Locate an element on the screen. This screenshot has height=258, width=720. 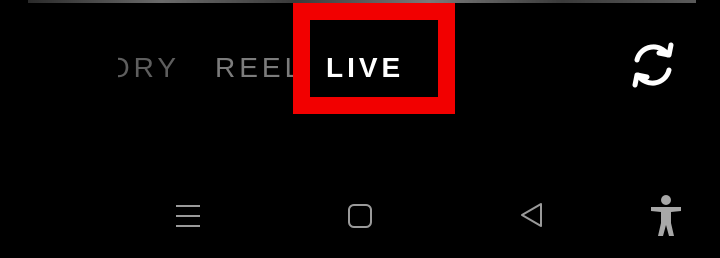
tab-story: STORY is located at coordinates (149, 68).